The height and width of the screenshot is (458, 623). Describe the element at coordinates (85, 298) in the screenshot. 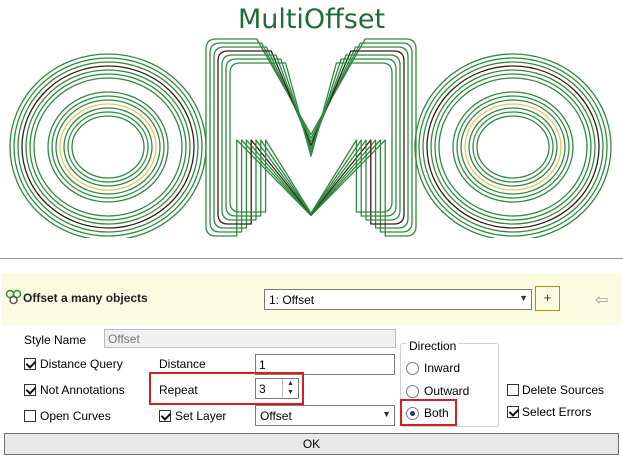

I see `tool-title: Offset a many objects` at that location.